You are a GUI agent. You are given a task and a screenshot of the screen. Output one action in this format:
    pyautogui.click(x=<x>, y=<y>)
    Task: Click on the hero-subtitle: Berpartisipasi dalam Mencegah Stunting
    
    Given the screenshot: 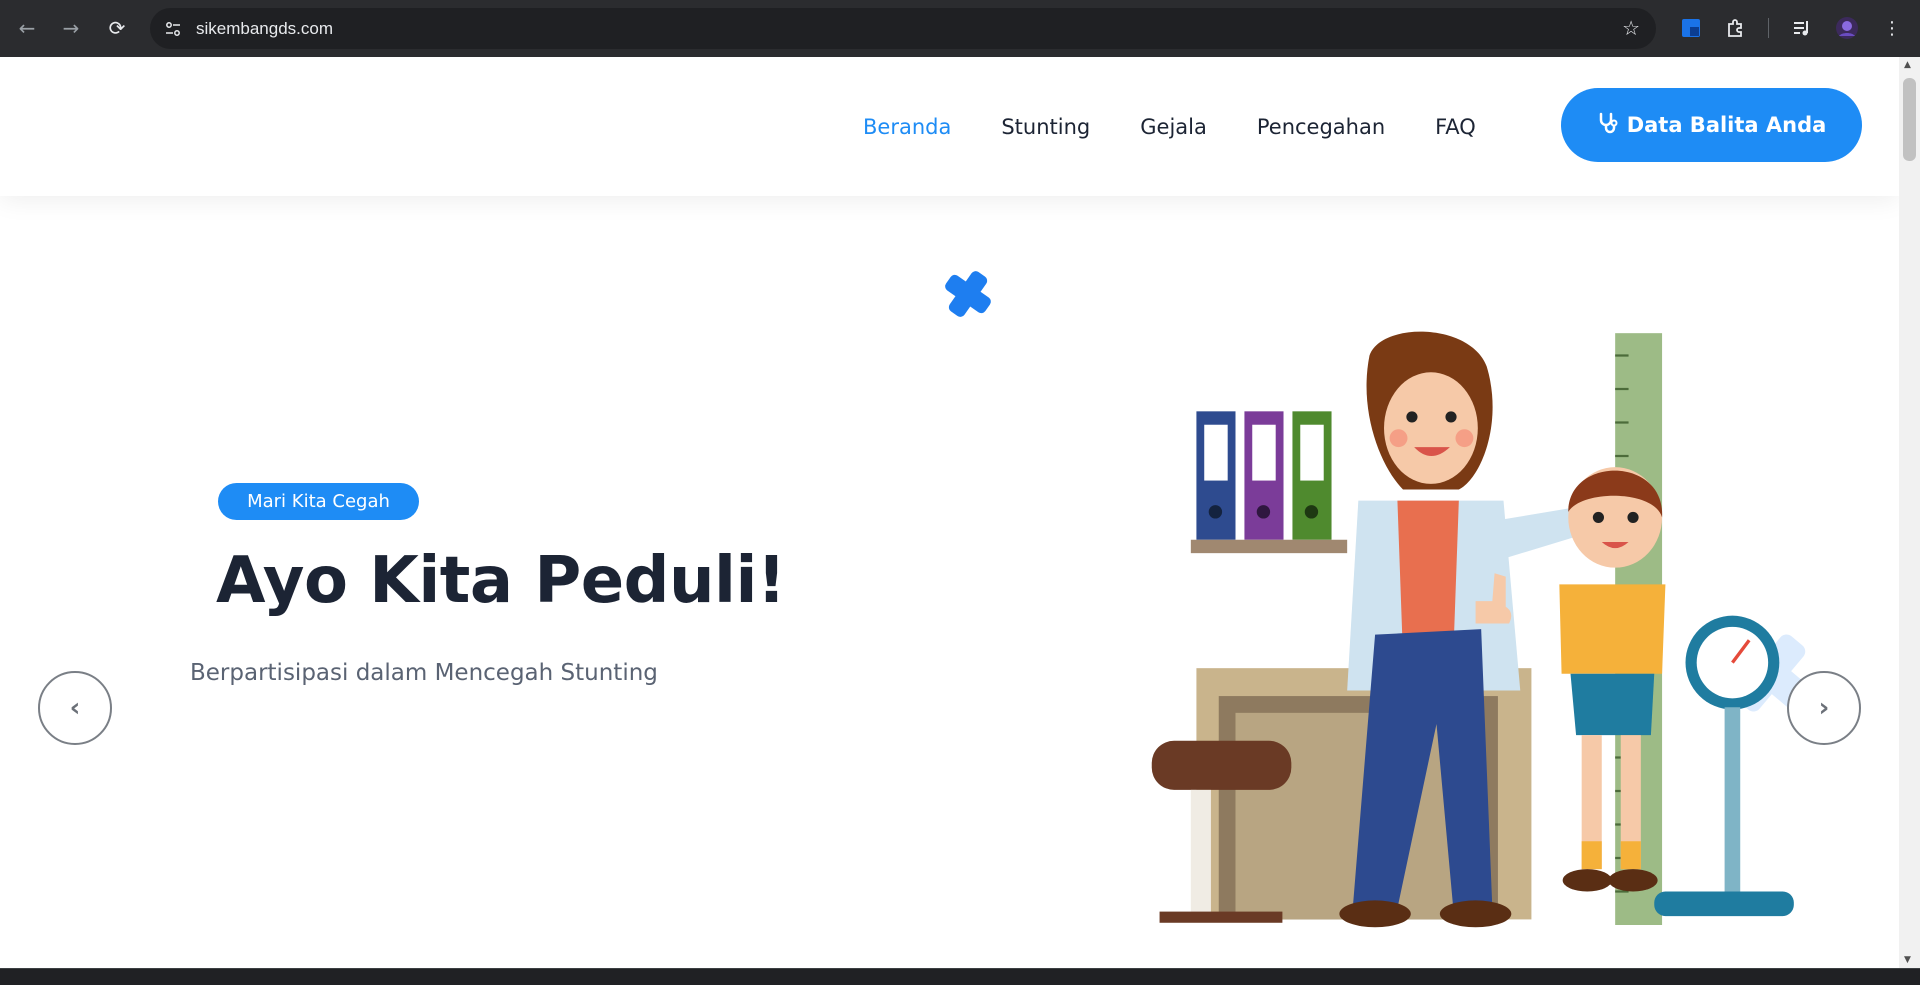 What is the action you would take?
    pyautogui.click(x=424, y=673)
    